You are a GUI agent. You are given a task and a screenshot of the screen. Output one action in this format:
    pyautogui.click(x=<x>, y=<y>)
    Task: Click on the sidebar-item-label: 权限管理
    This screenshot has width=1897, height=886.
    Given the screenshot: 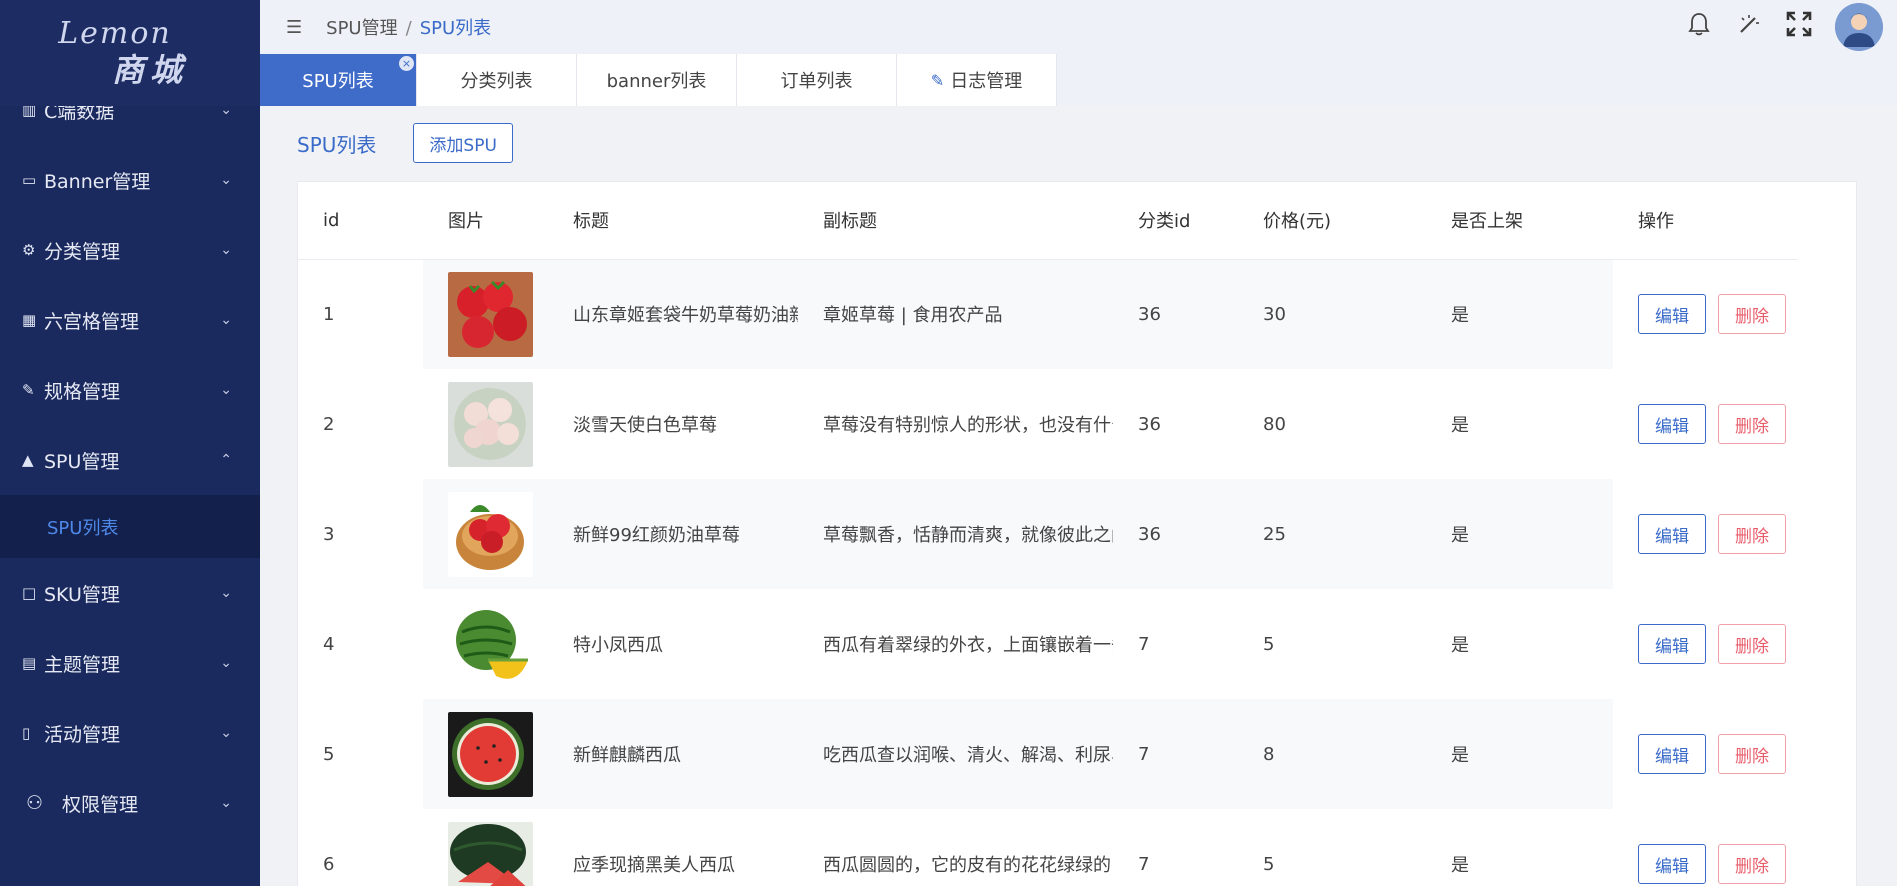 What is the action you would take?
    pyautogui.click(x=100, y=804)
    